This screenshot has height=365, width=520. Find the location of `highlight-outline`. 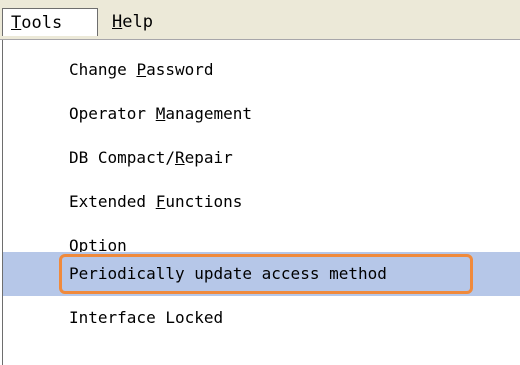

highlight-outline is located at coordinates (266, 274).